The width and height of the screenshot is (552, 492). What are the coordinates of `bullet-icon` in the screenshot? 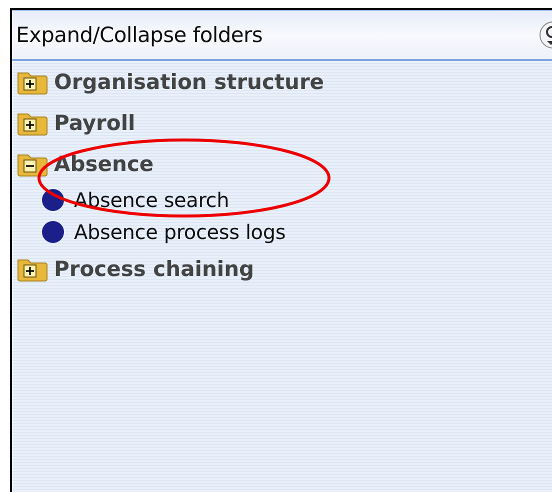 It's located at (53, 232).